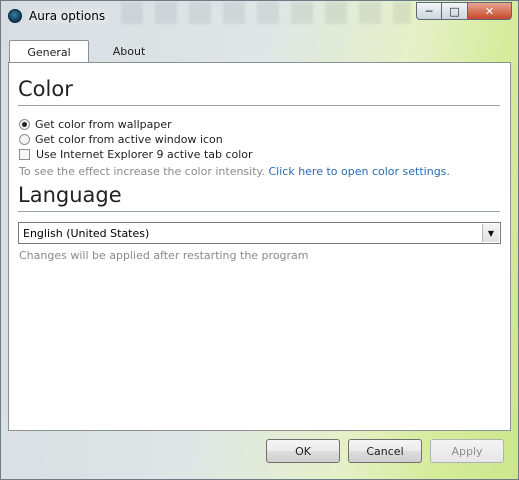 This screenshot has width=519, height=480. Describe the element at coordinates (259, 233) in the screenshot. I see `language-select: English (United States) ▼` at that location.